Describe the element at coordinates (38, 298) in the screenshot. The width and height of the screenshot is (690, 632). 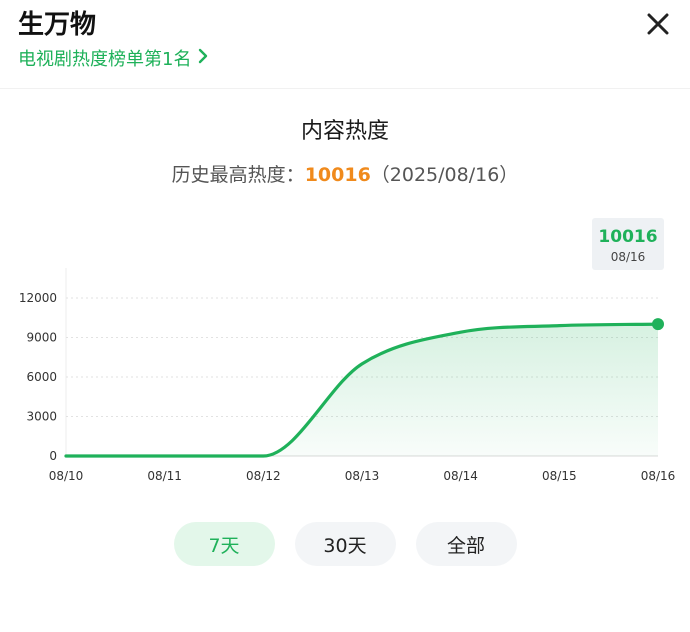
I see `y-tick-label: 12000` at that location.